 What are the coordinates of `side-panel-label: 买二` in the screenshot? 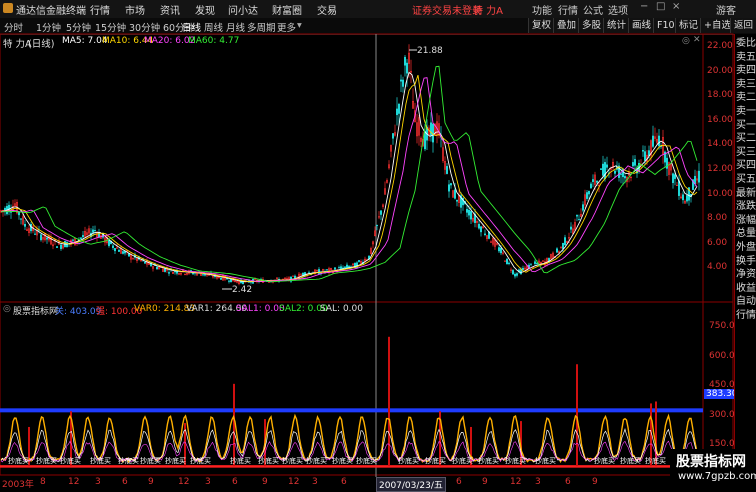 It's located at (746, 139).